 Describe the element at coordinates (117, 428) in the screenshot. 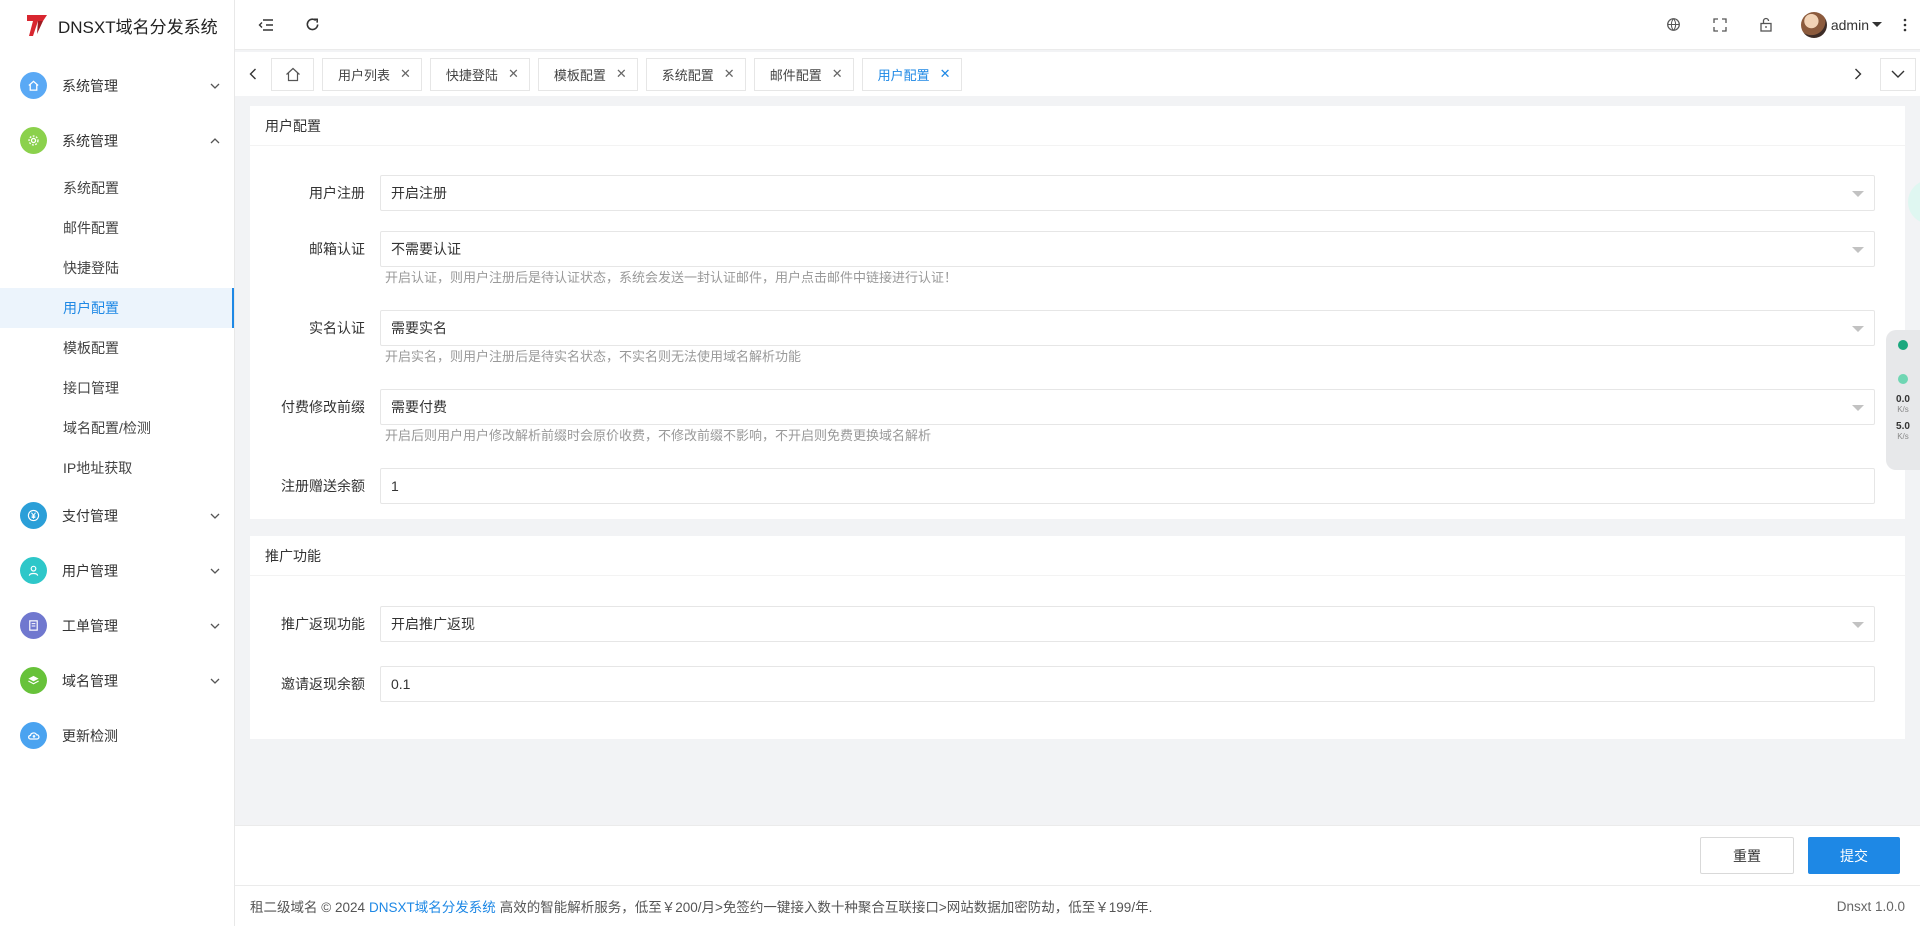

I see `sidebar-subitem-domain-check: 域名配置/检测` at that location.